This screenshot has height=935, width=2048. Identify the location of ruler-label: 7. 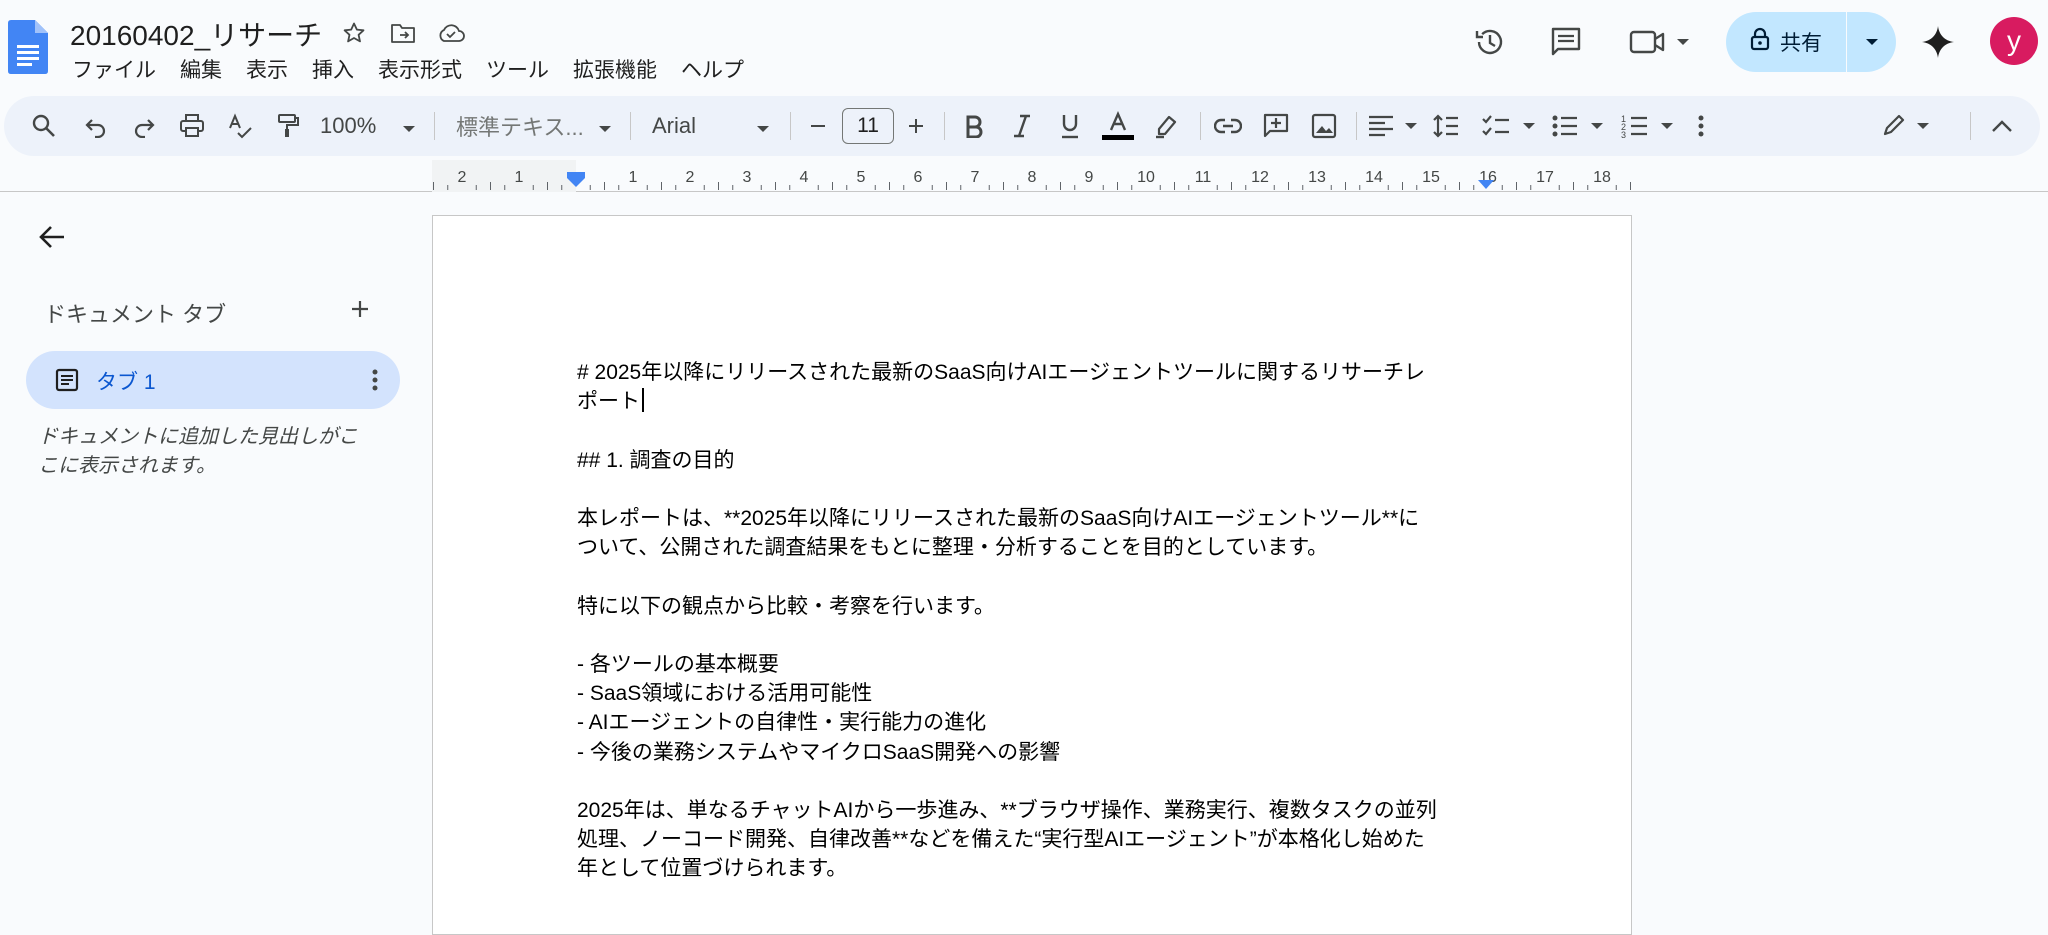
(975, 177).